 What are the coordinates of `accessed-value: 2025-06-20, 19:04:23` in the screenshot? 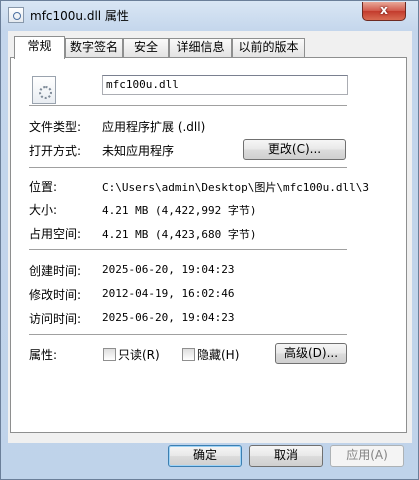 It's located at (168, 317).